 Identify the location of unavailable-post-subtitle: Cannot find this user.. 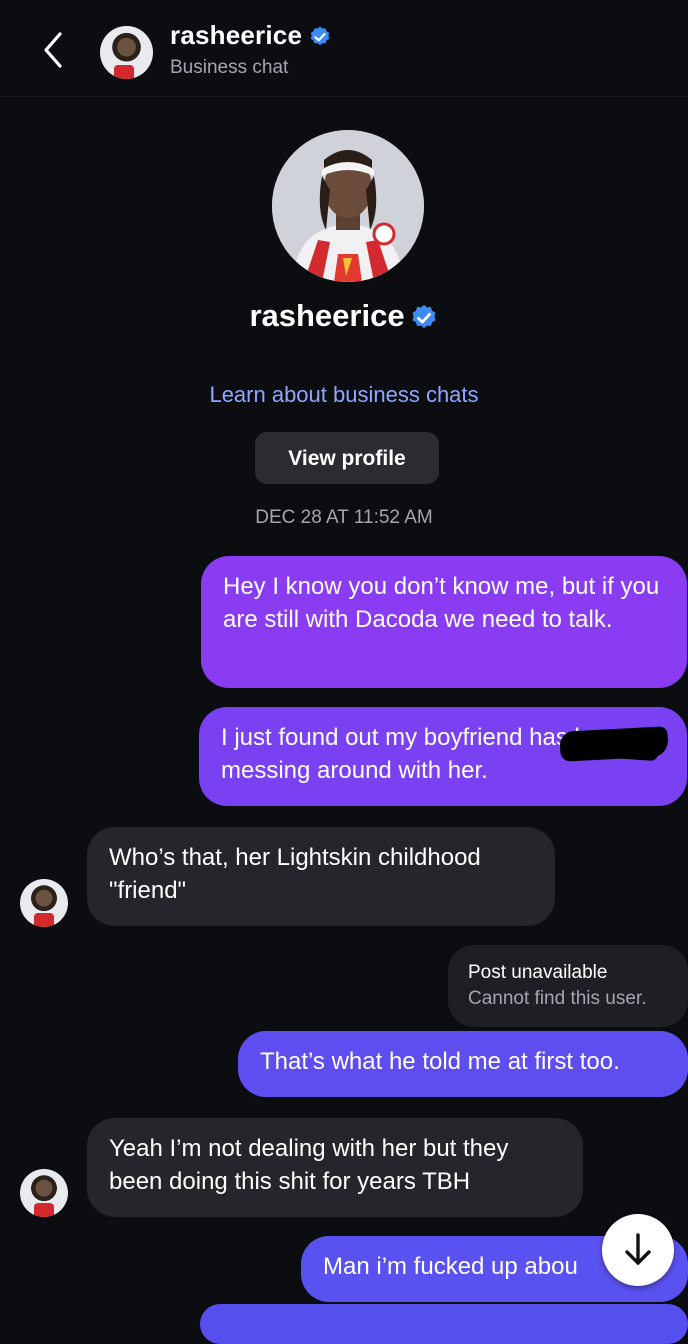
(557, 998).